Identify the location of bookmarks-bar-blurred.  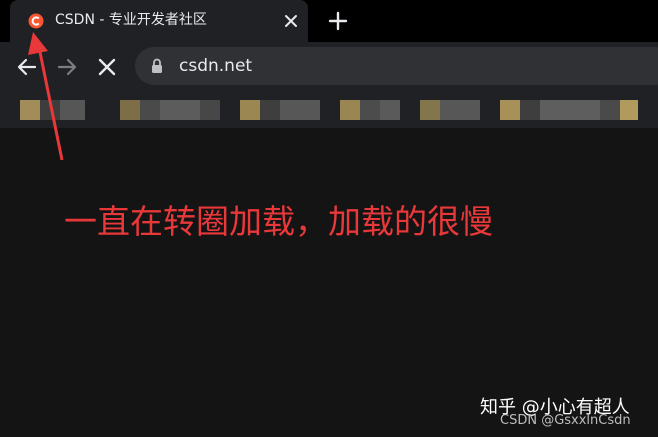
(329, 110).